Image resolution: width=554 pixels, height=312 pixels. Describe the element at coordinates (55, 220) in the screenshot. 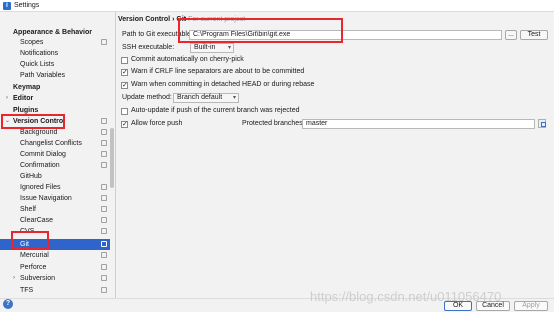

I see `tree-item-clearcase: ClearCase` at that location.